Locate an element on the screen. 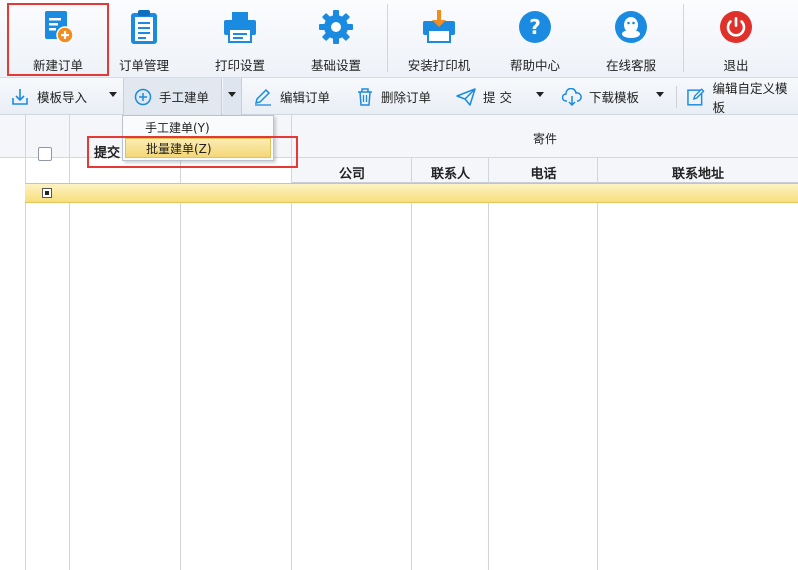  manual-create-label: 手工建单 is located at coordinates (184, 97).